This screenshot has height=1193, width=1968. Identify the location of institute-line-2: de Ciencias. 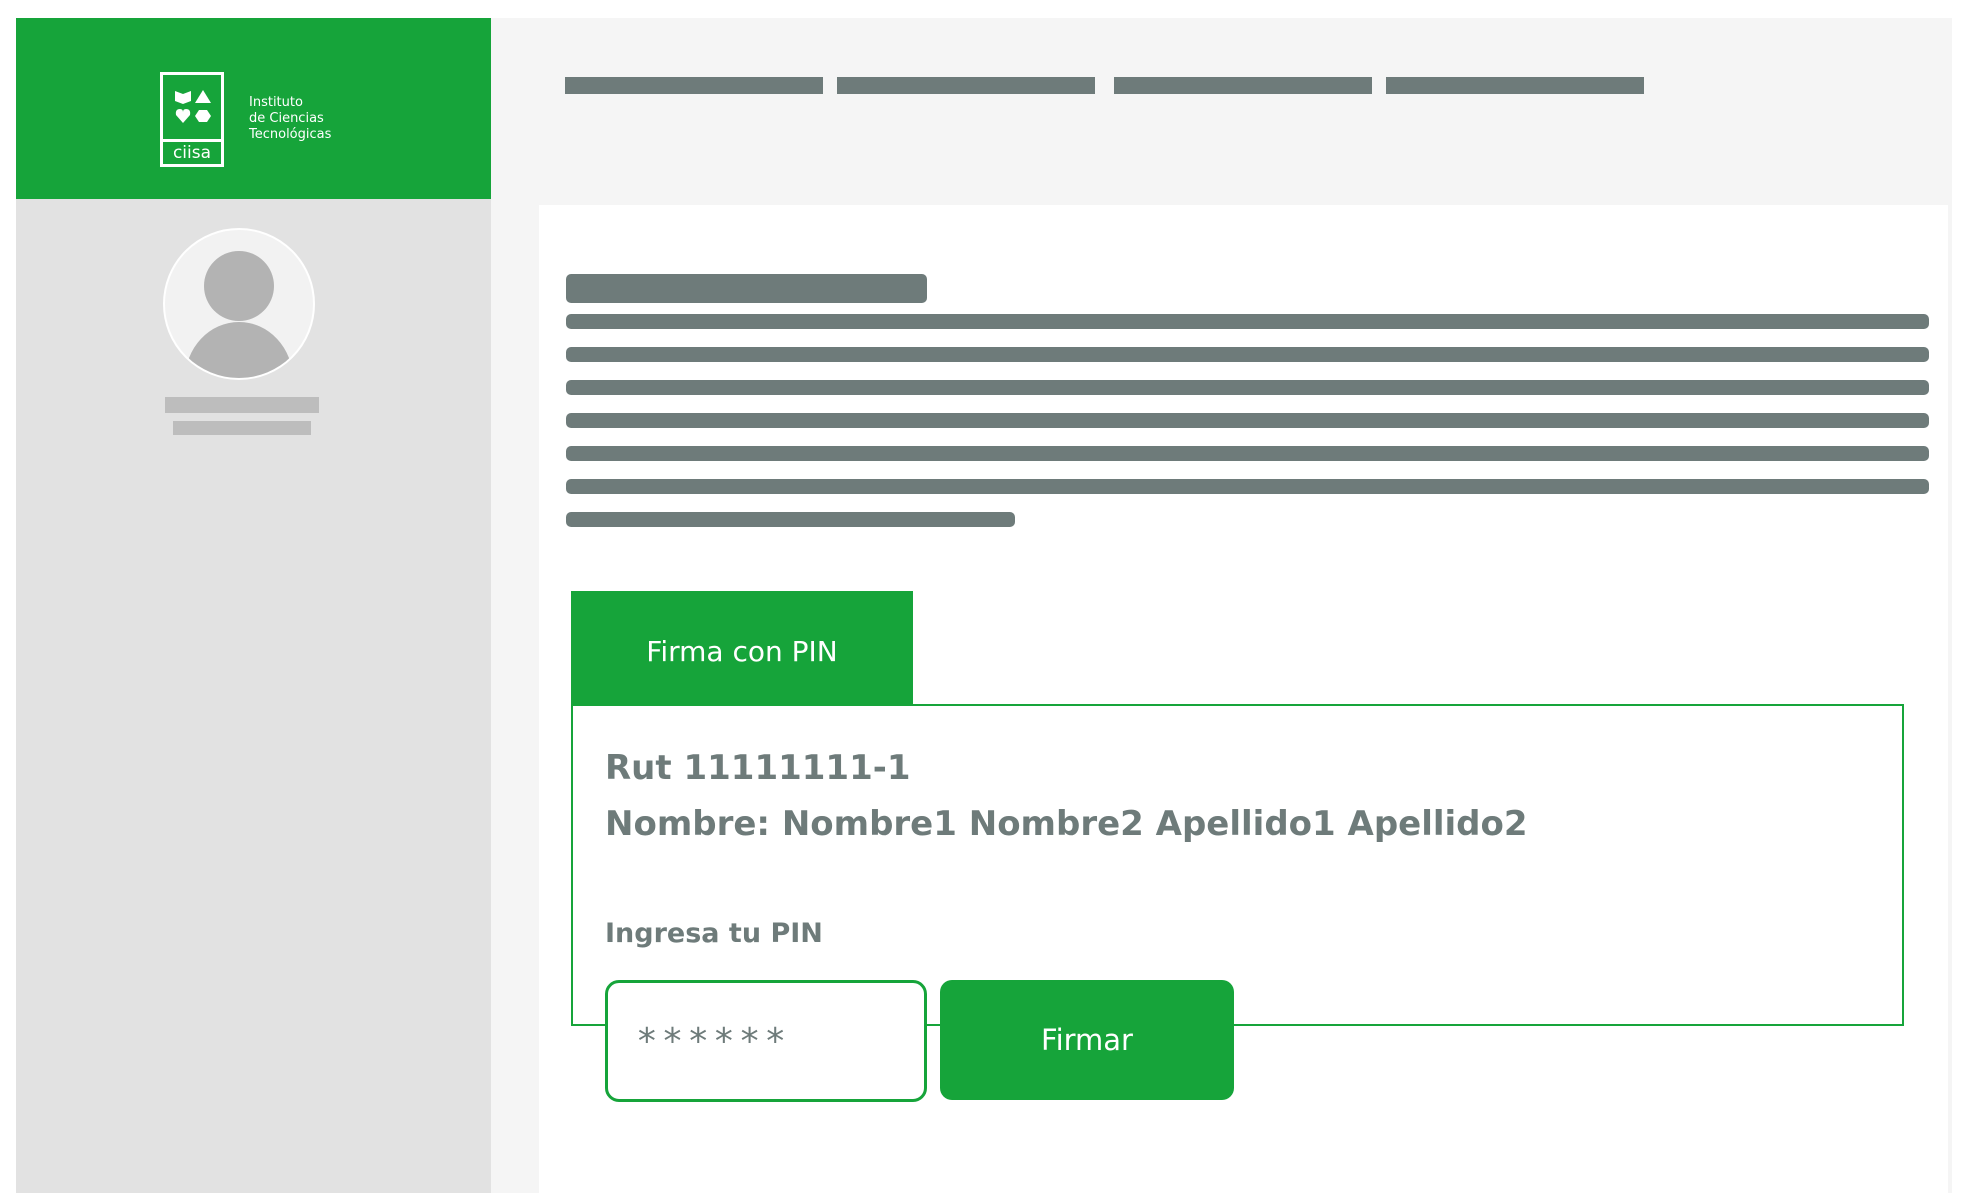
(286, 118).